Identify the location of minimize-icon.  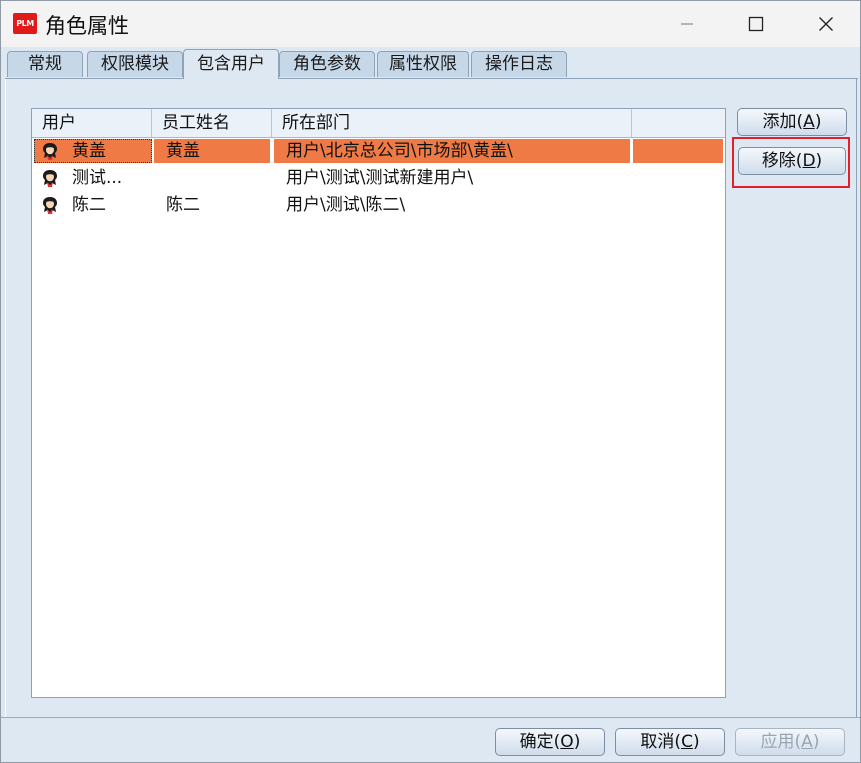
(687, 24).